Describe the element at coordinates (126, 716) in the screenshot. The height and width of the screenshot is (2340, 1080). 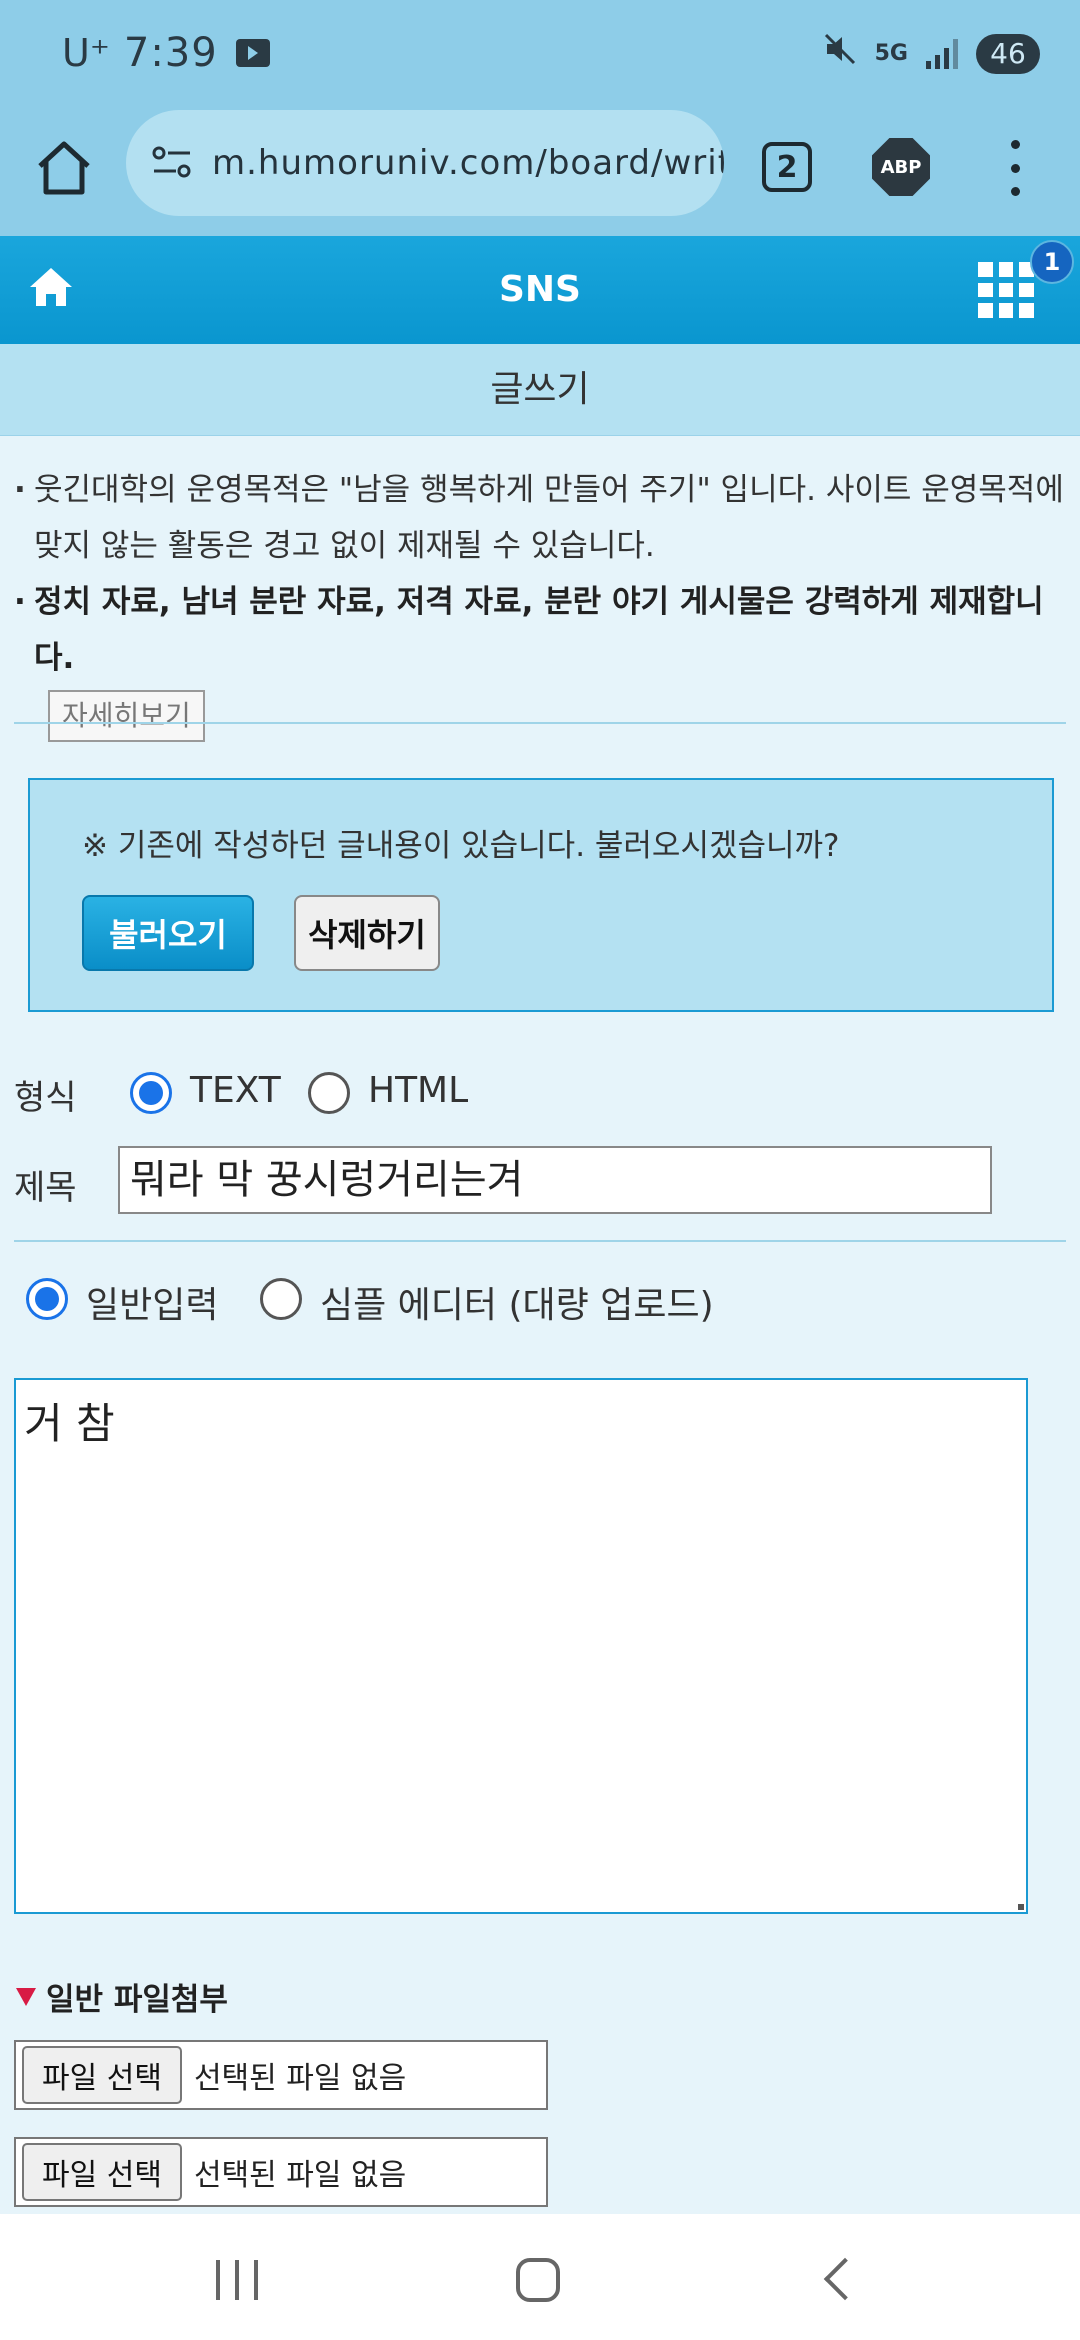
I see `detail-button: 자세히보기` at that location.